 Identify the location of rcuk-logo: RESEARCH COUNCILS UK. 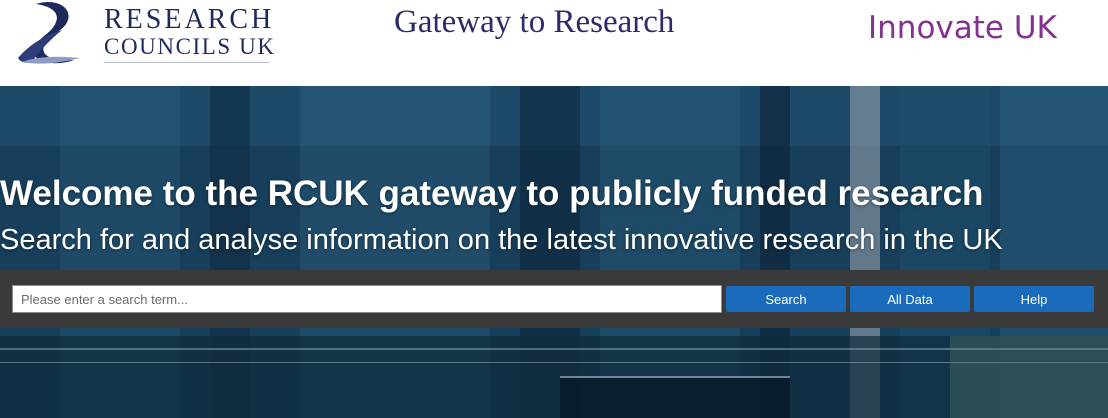
(144, 35).